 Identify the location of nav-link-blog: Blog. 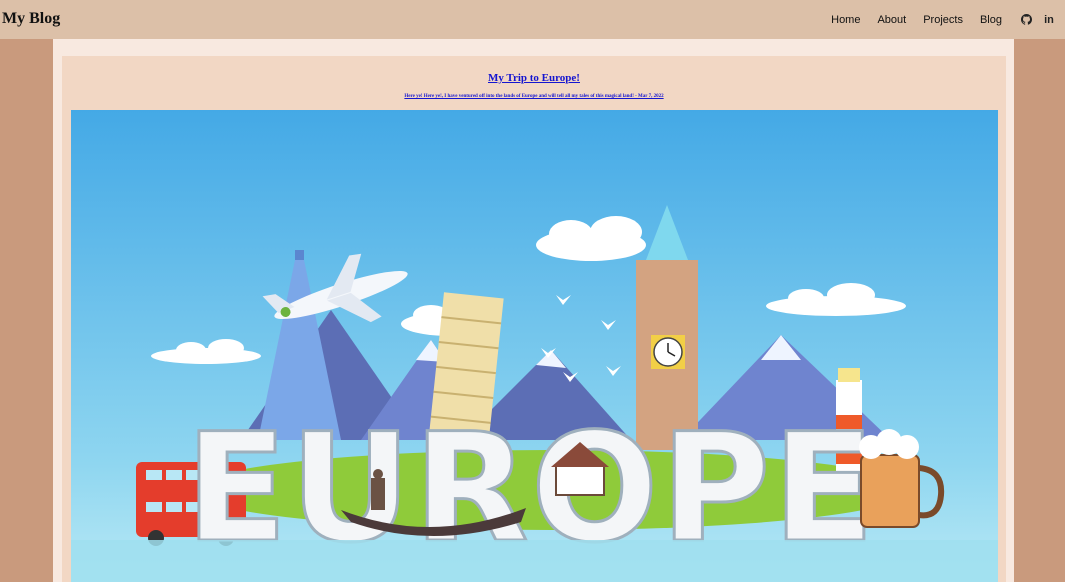
(991, 20).